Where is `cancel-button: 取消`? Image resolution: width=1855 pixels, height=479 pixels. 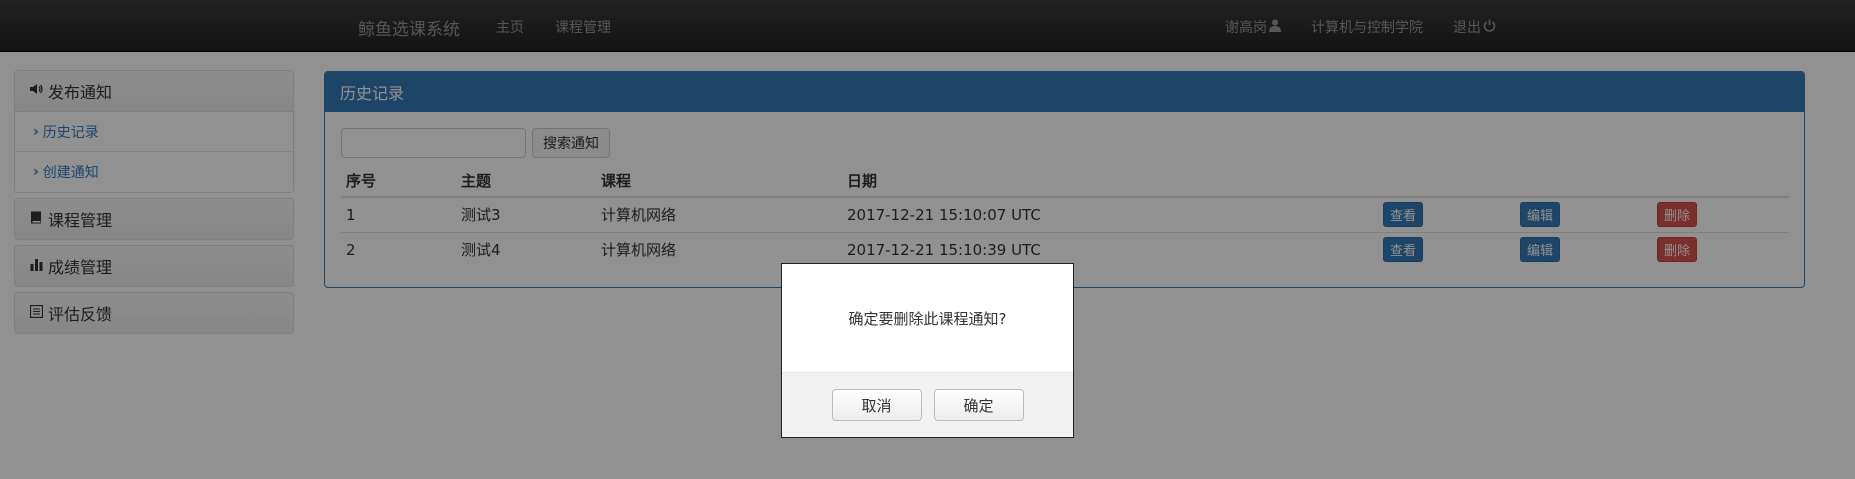
cancel-button: 取消 is located at coordinates (876, 405).